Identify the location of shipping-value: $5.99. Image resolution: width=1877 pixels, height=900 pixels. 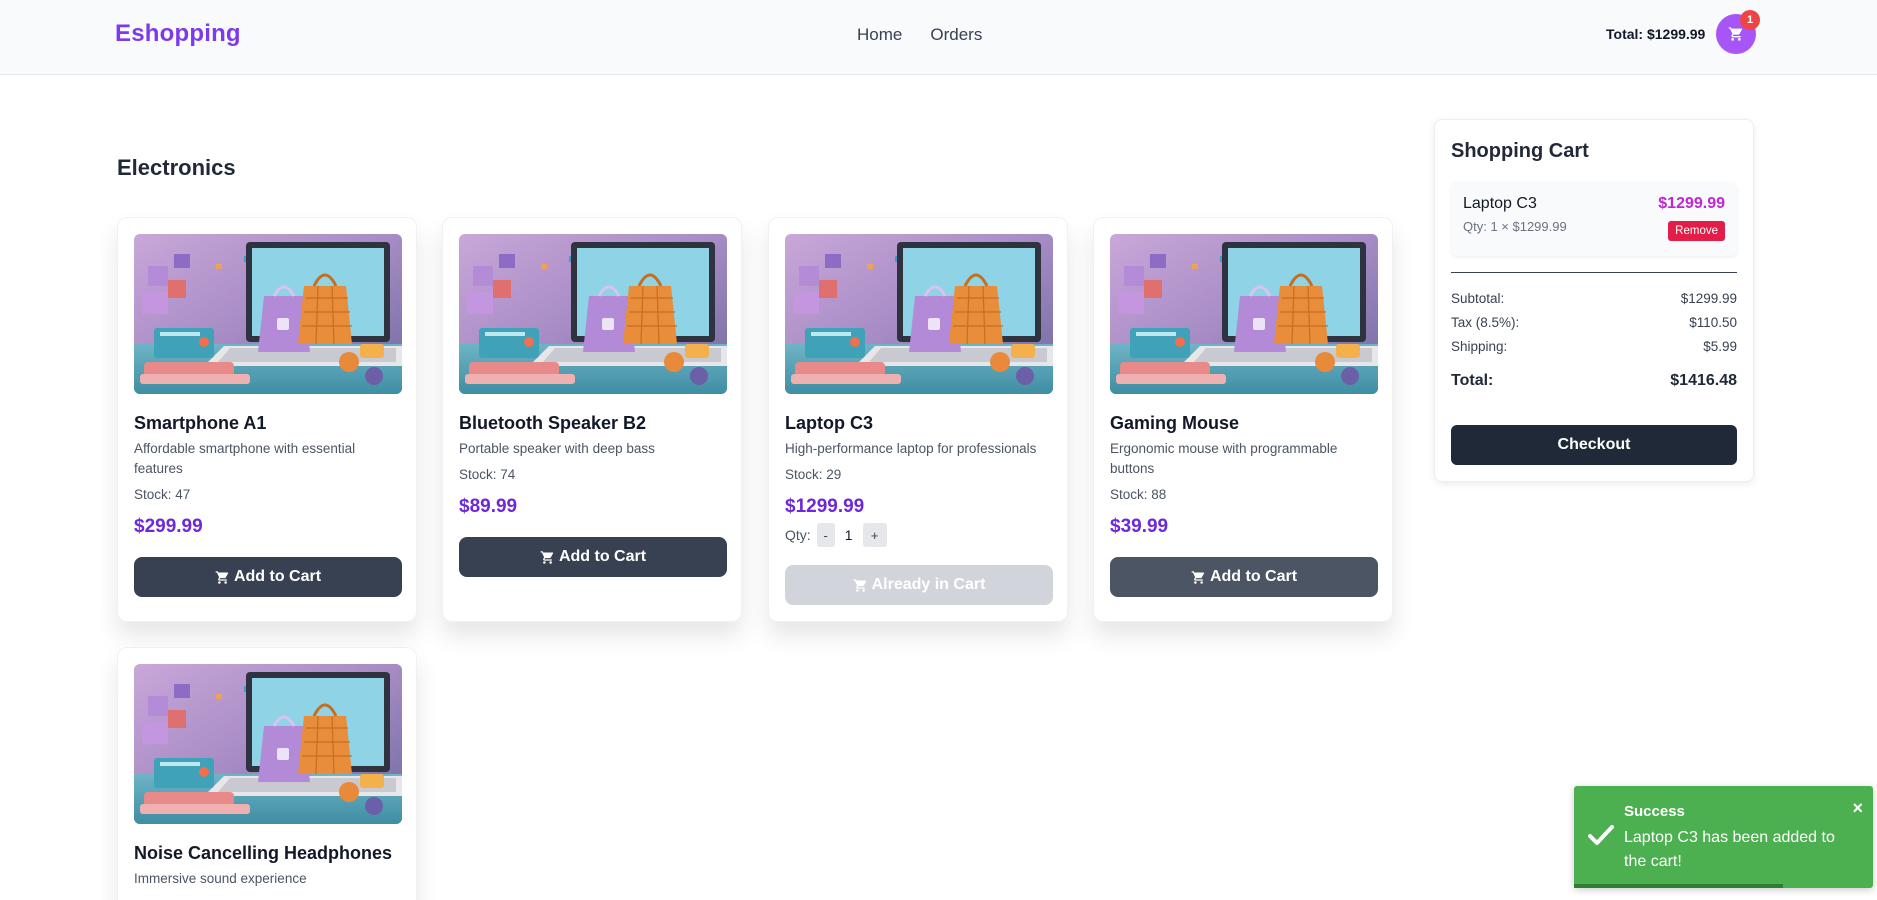
(1720, 346).